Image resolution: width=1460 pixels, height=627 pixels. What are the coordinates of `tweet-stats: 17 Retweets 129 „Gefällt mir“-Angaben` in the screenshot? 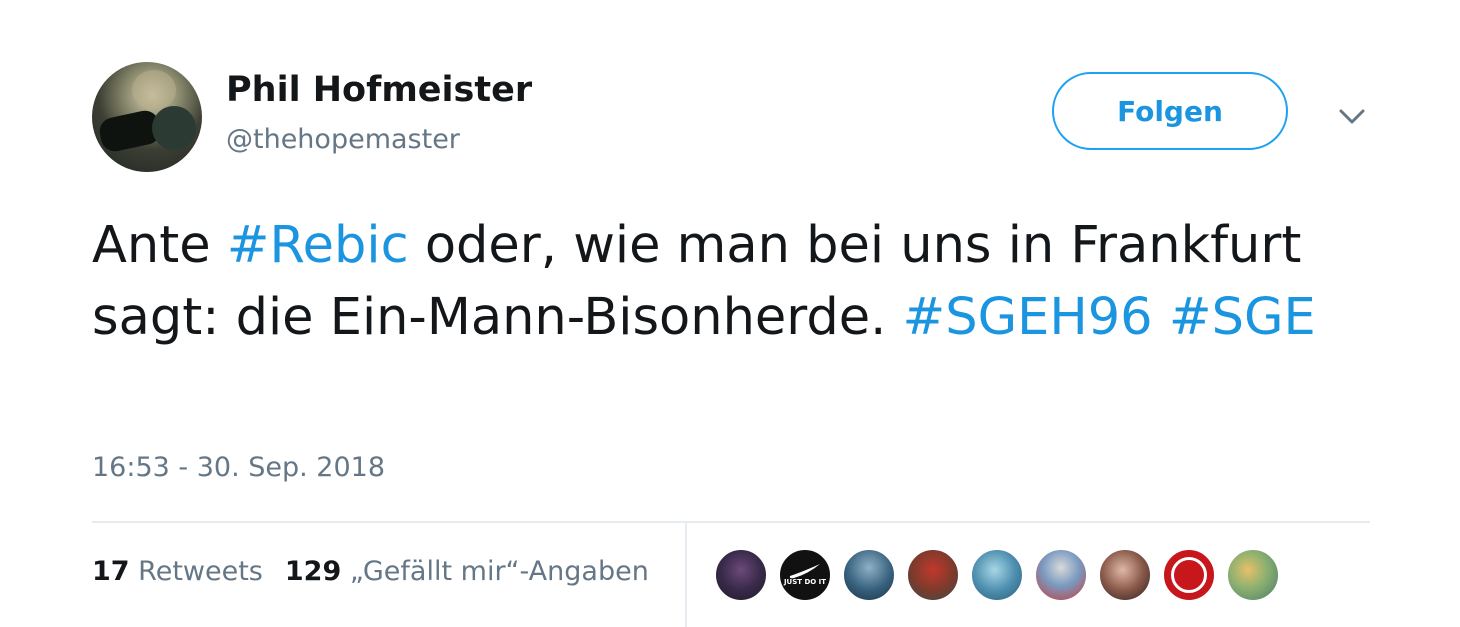 It's located at (370, 571).